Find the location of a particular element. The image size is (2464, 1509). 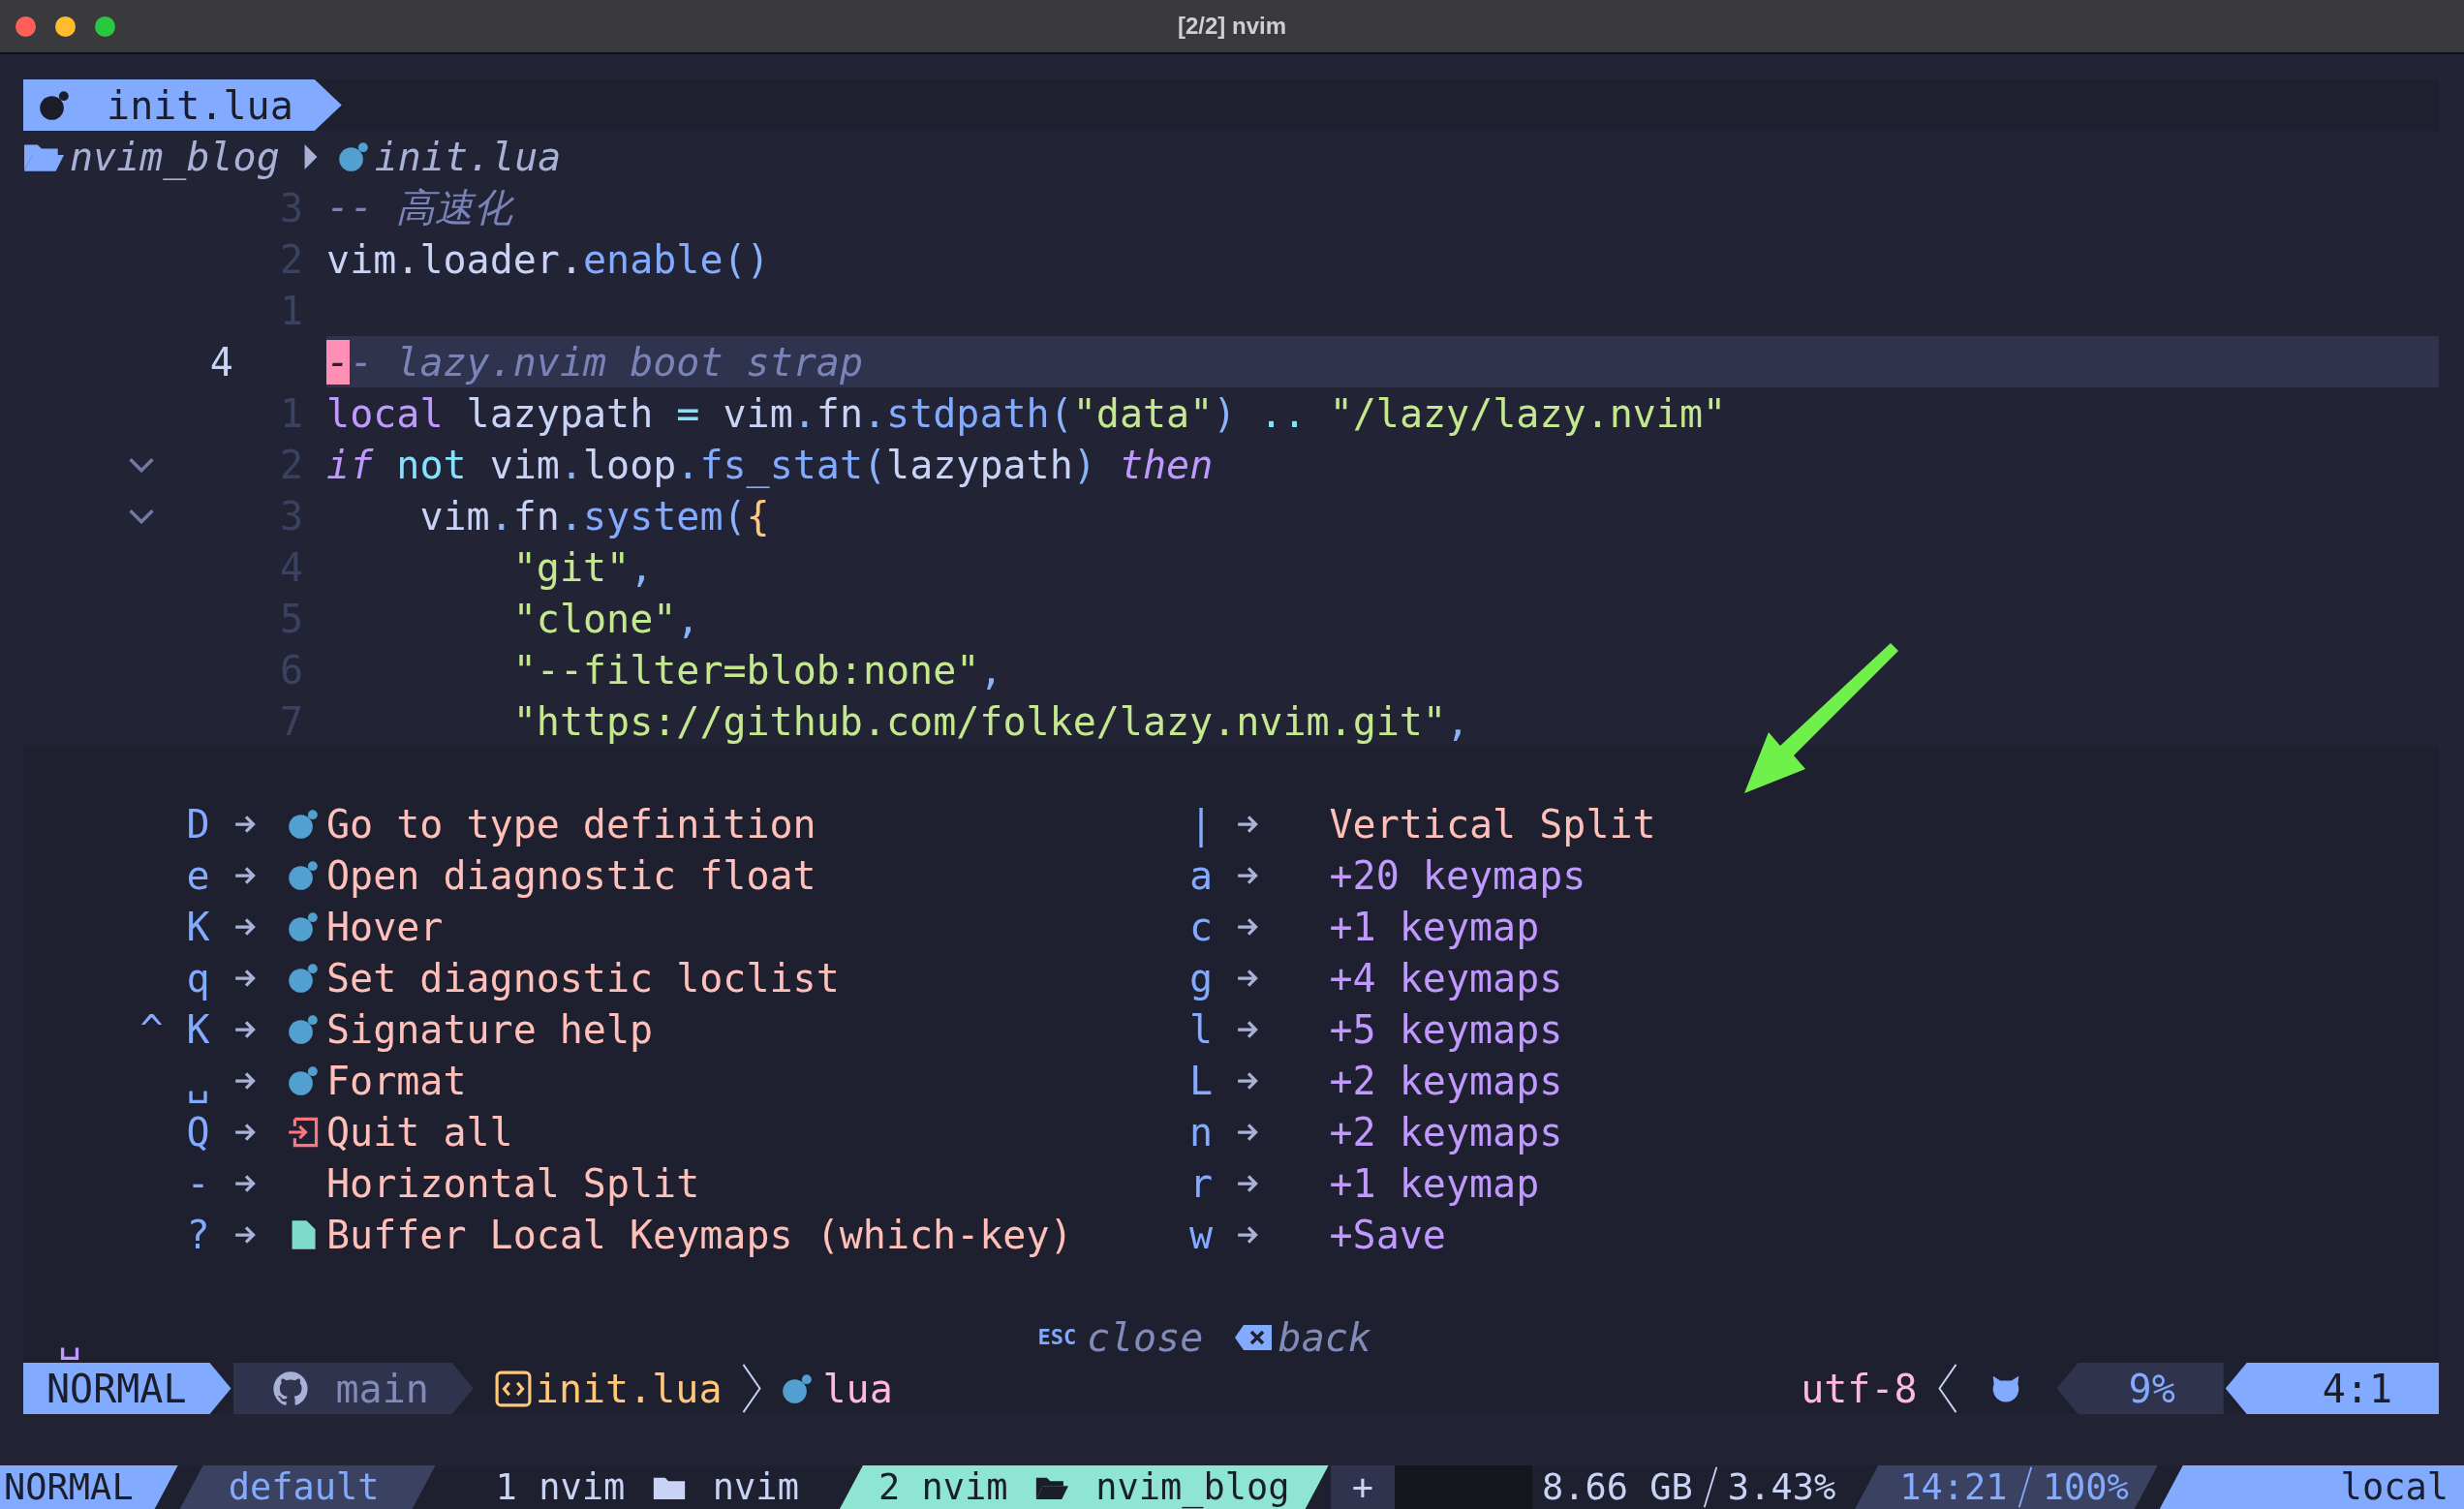

back-hint: back is located at coordinates (1325, 1337).